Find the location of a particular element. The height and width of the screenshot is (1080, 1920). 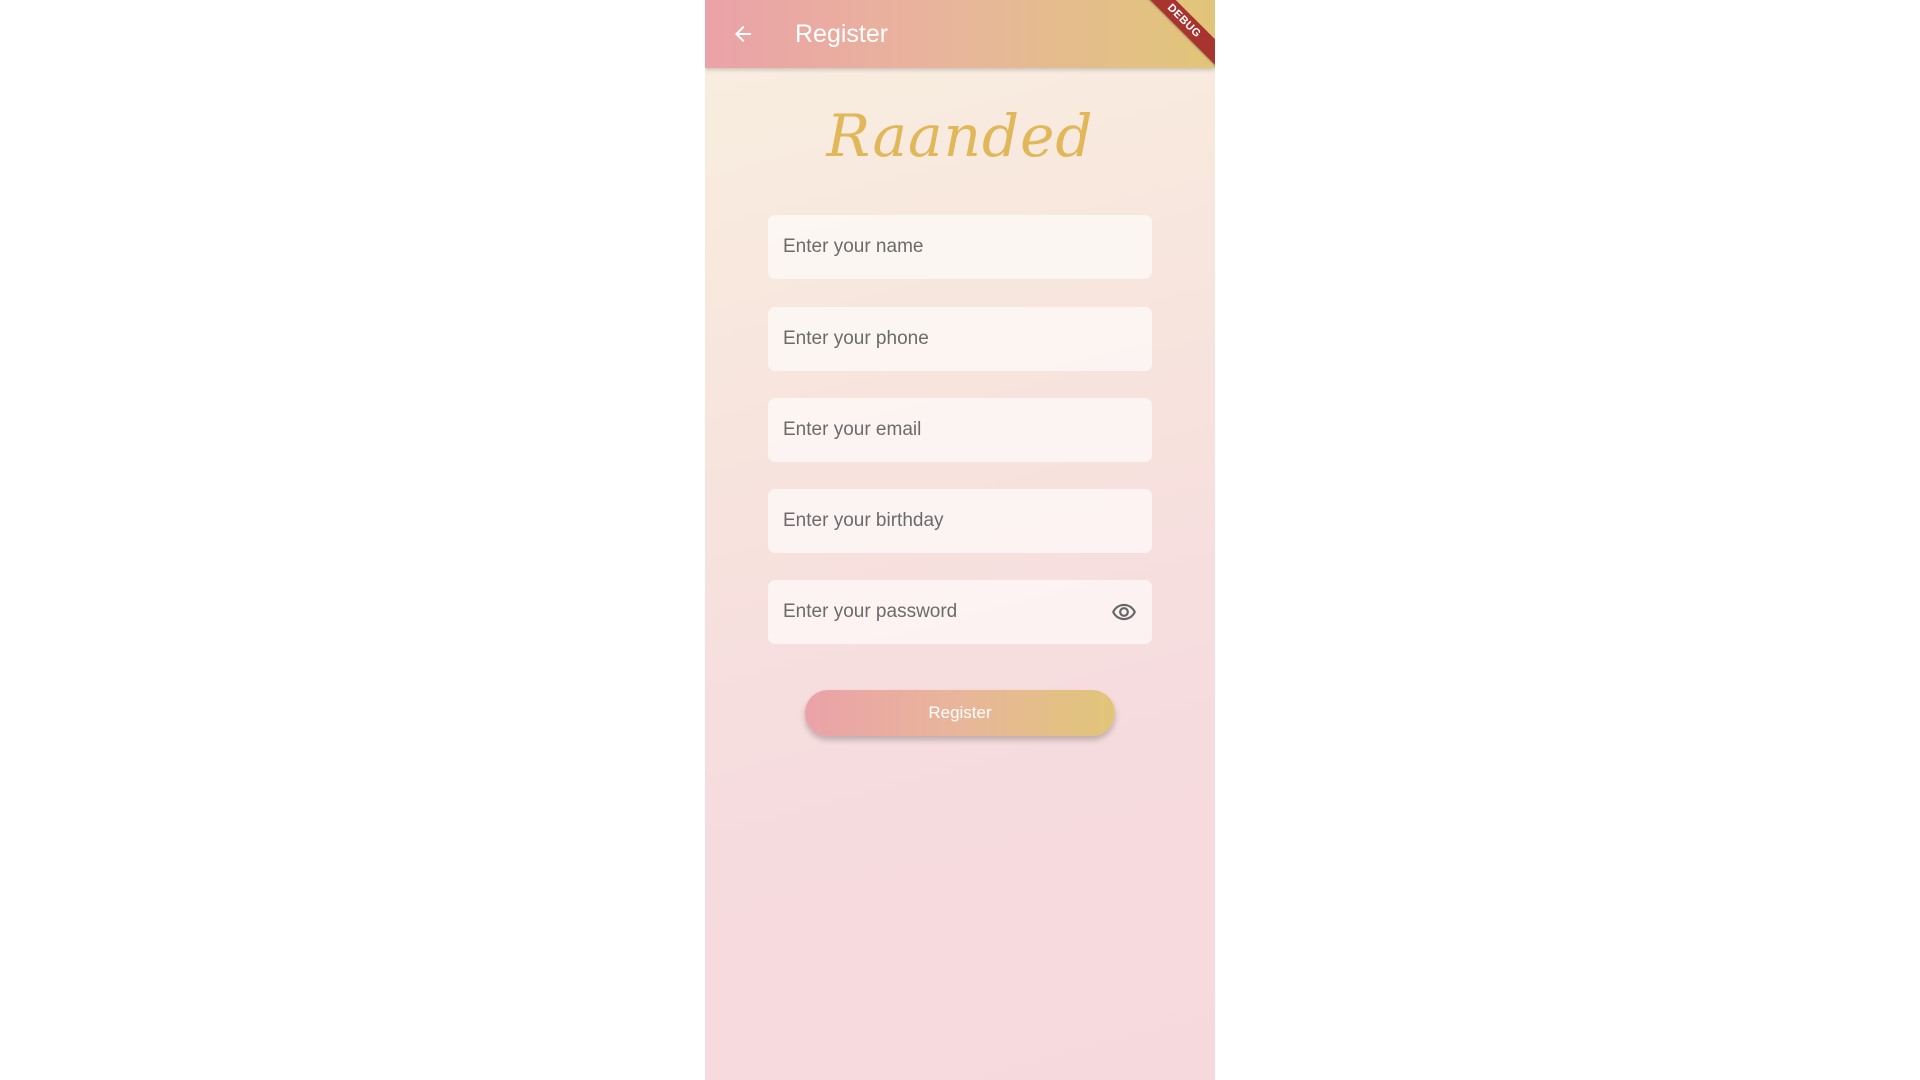

page-title: Register is located at coordinates (842, 34).